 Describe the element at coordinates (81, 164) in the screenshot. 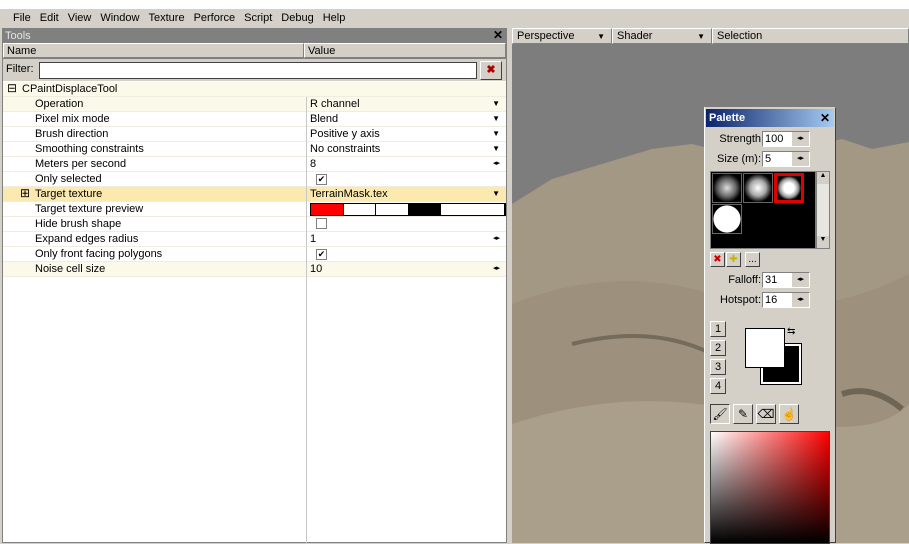

I see `property-name: Meters per second` at that location.